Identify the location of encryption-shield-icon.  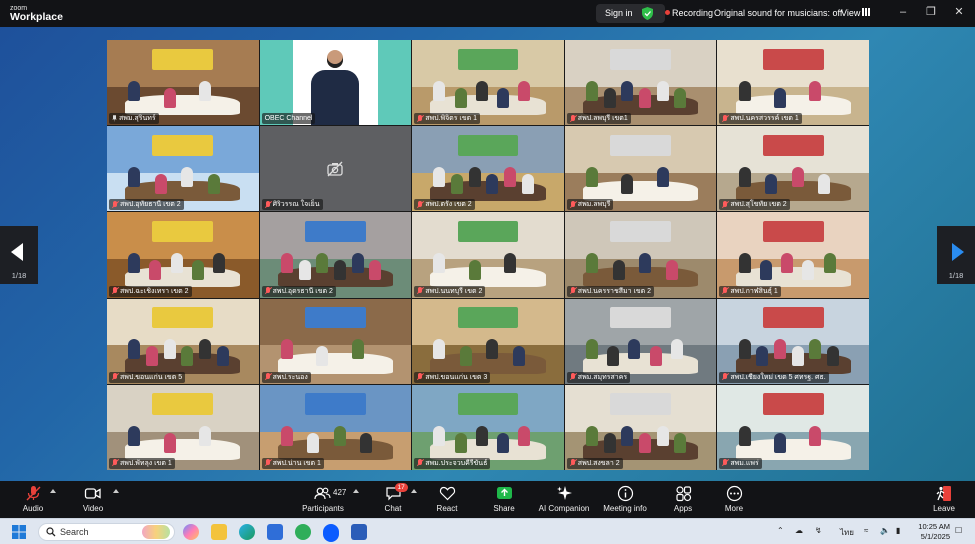
(647, 13).